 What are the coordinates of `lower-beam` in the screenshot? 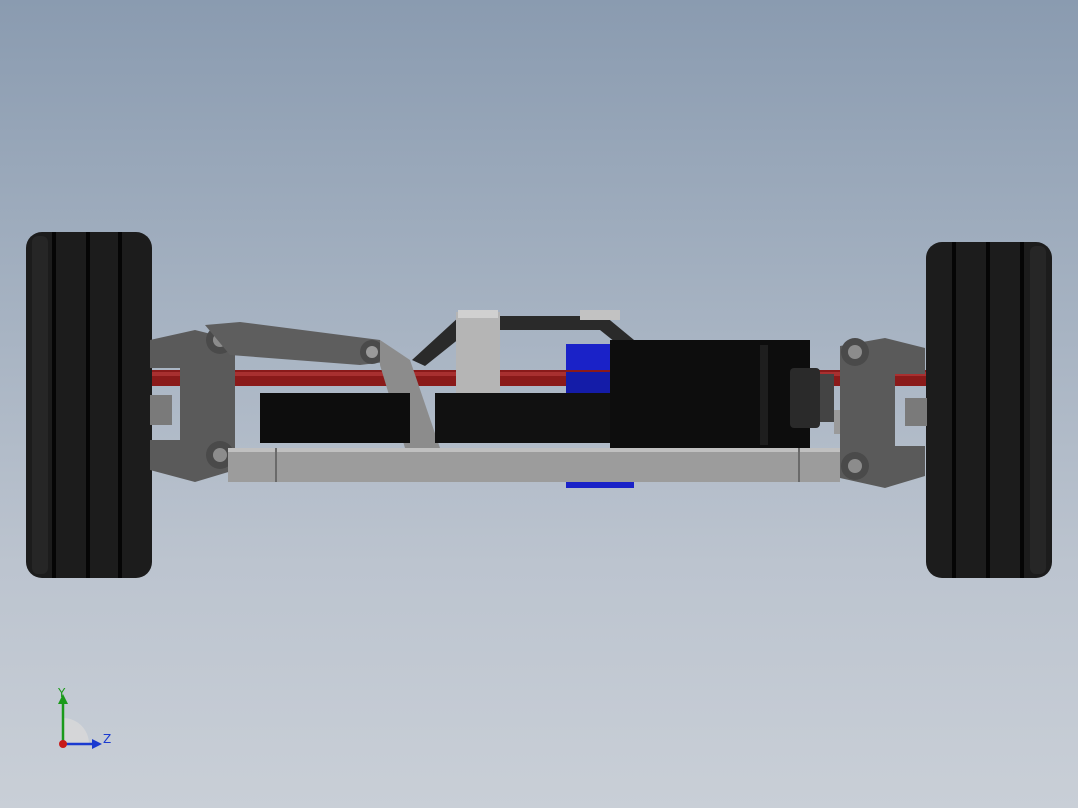 It's located at (534, 465).